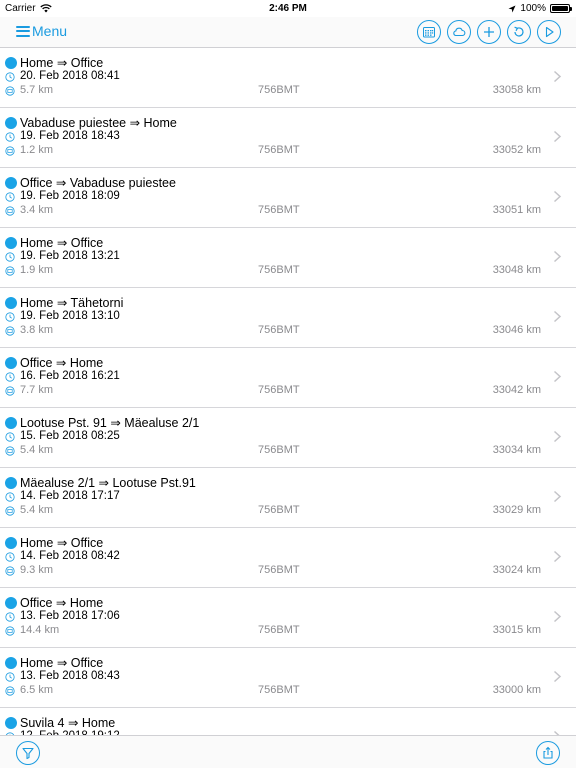 The width and height of the screenshot is (576, 768). I want to click on cloud-button, so click(459, 32).